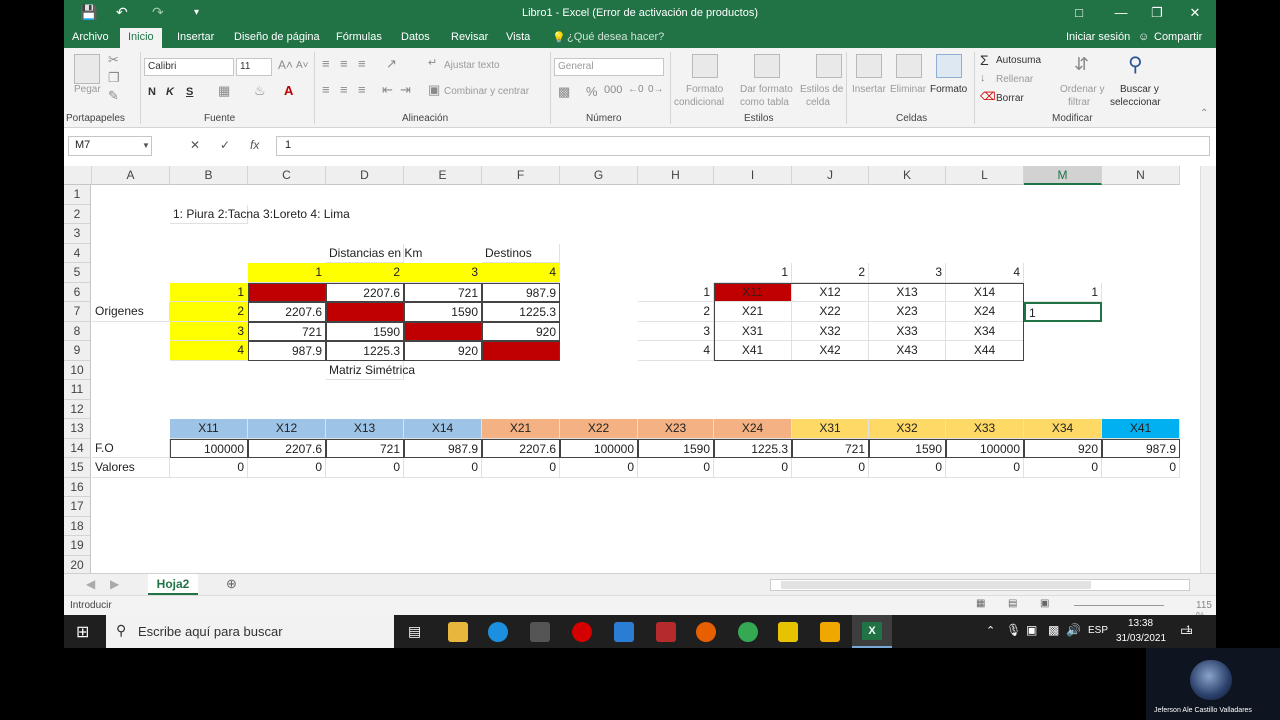 The image size is (1280, 720). Describe the element at coordinates (748, 632) in the screenshot. I see `chrome-icon` at that location.